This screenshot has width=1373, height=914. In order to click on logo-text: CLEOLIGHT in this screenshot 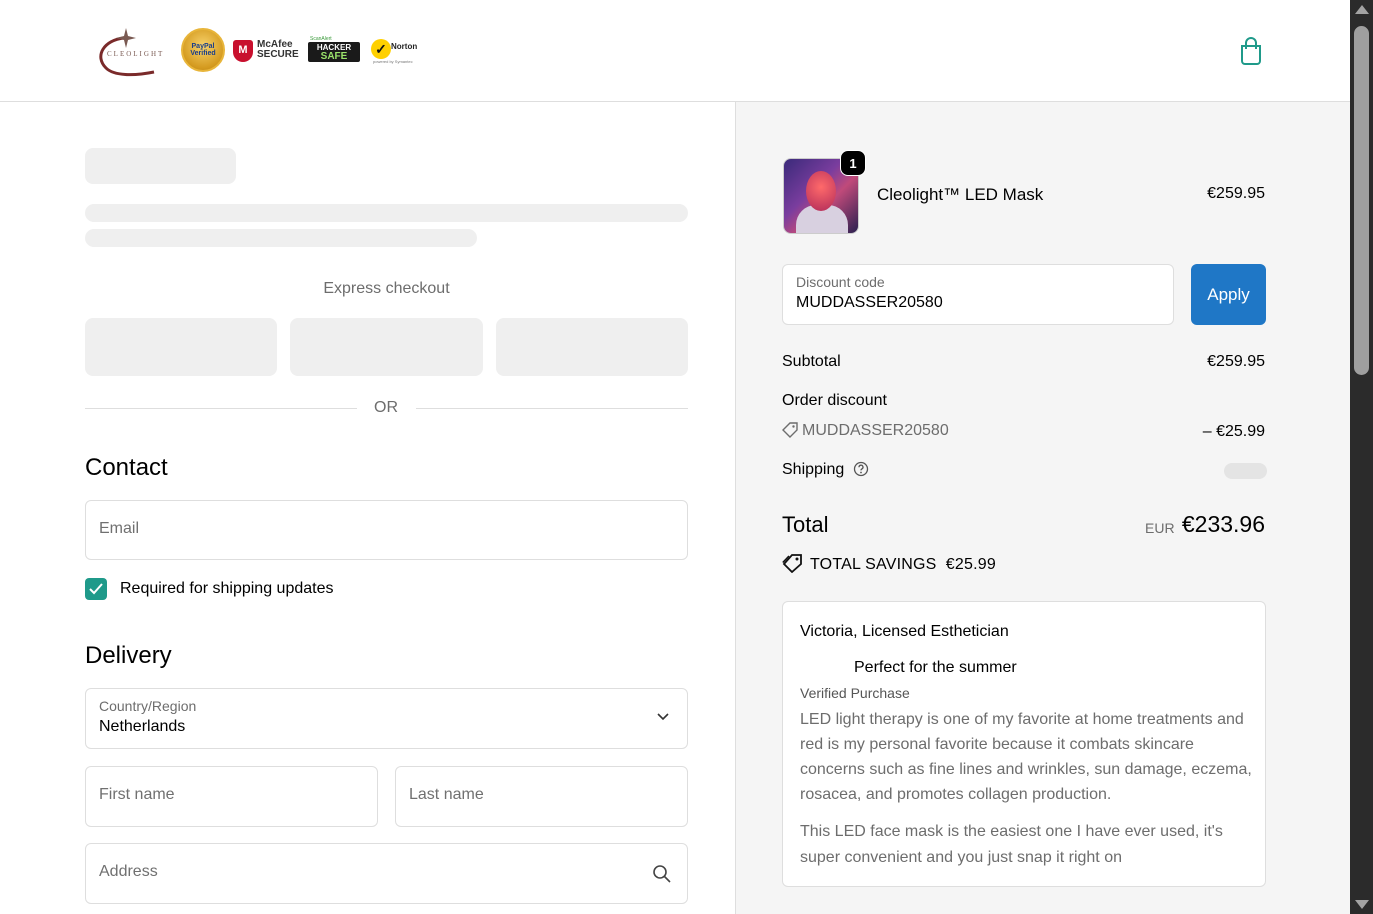, I will do `click(136, 54)`.